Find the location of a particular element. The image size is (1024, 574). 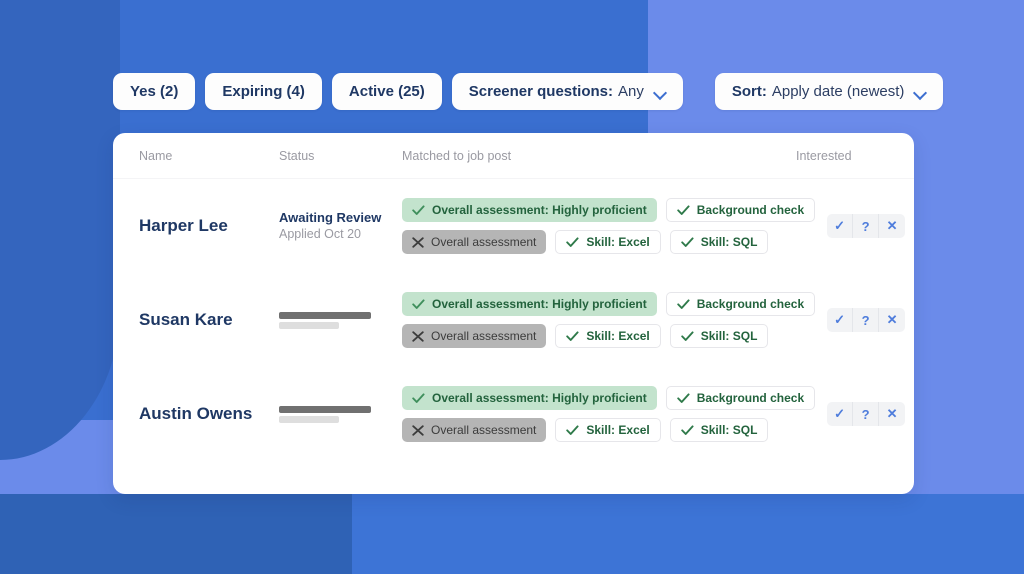

status-cell is located at coordinates (340, 320).